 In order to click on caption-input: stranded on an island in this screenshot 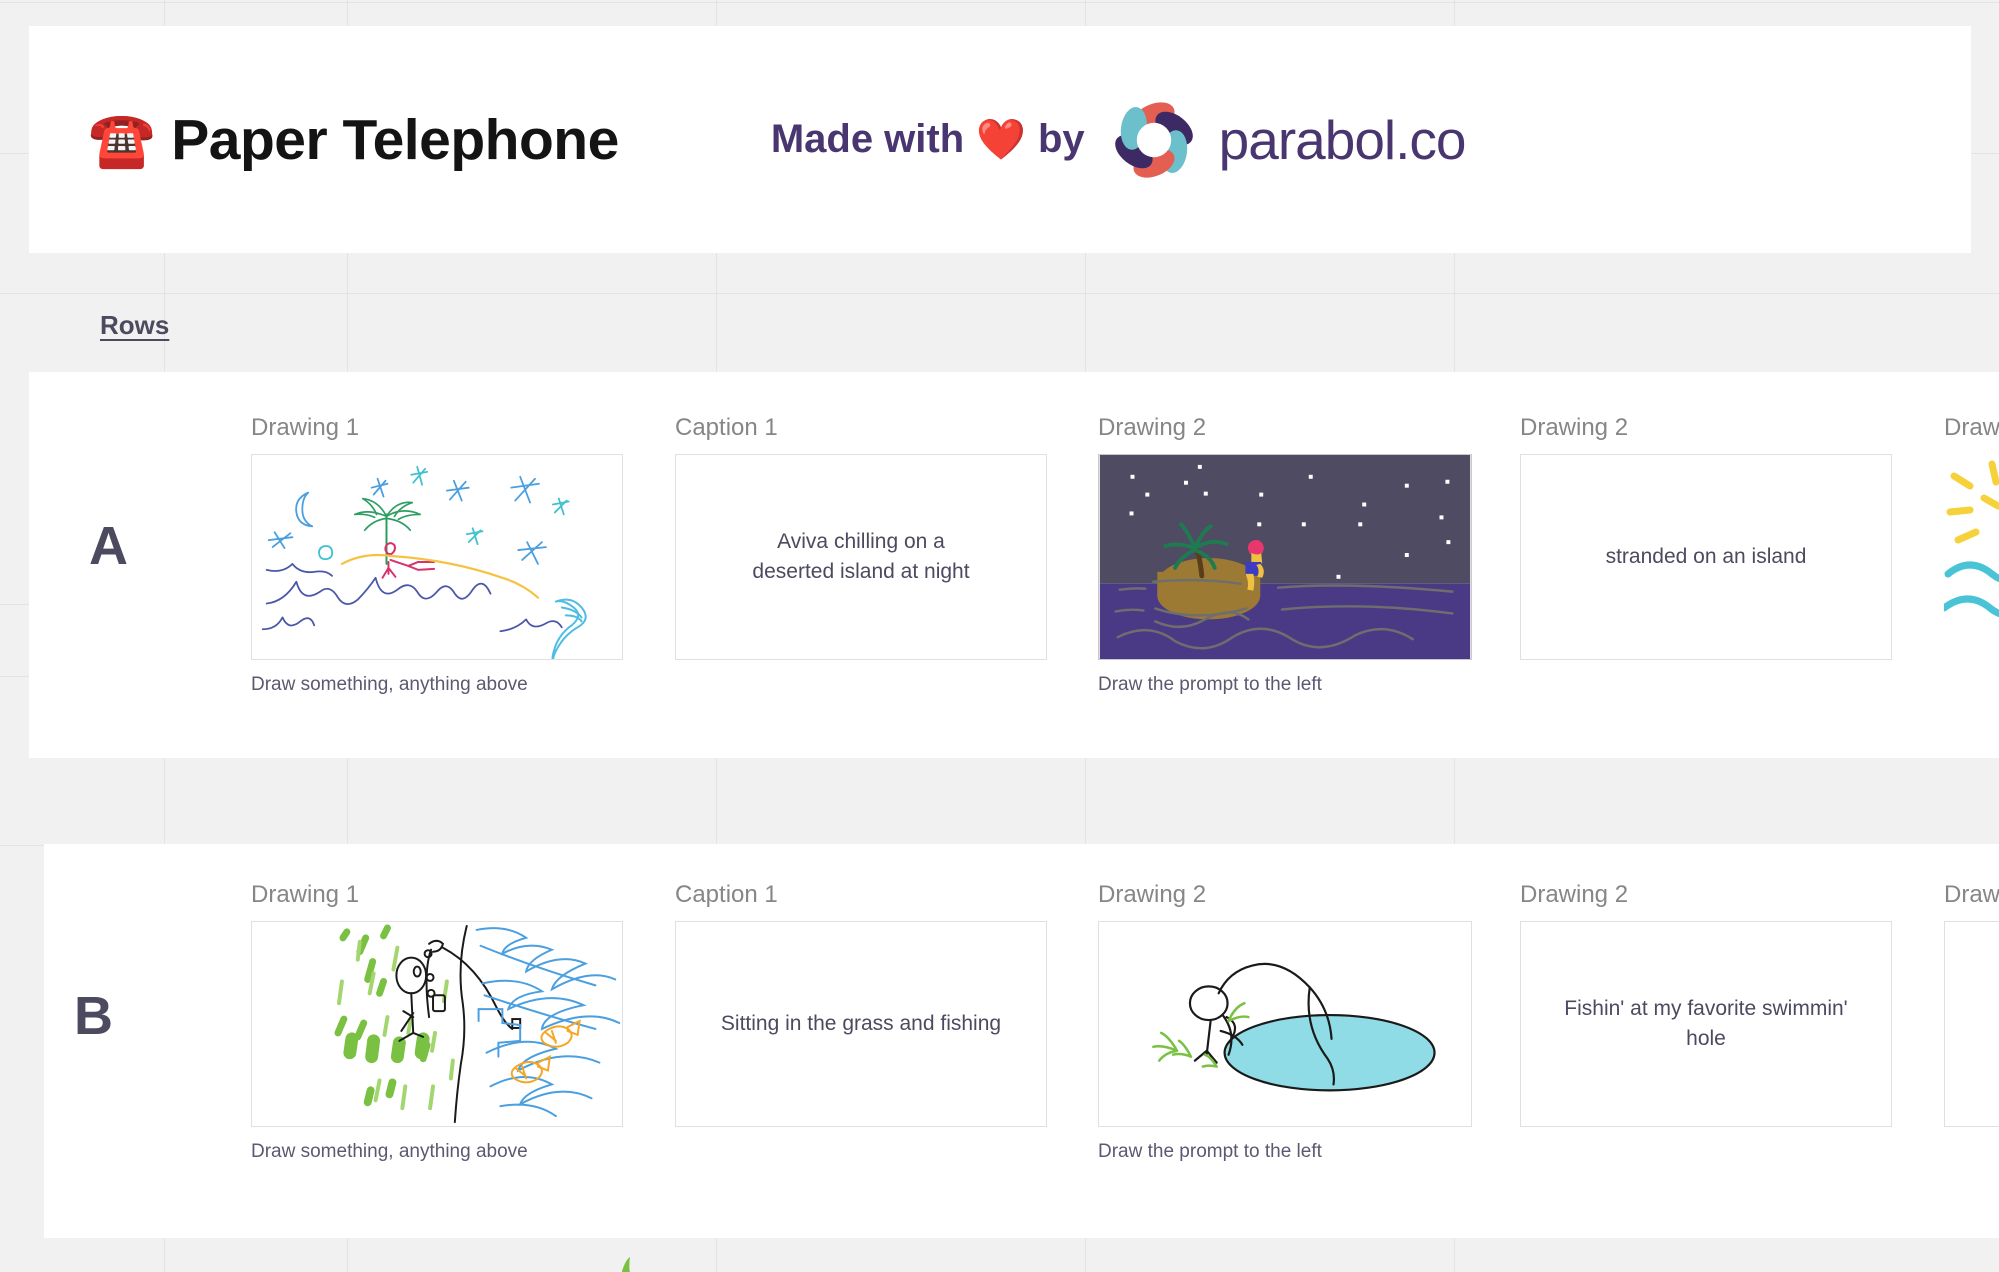, I will do `click(1706, 557)`.